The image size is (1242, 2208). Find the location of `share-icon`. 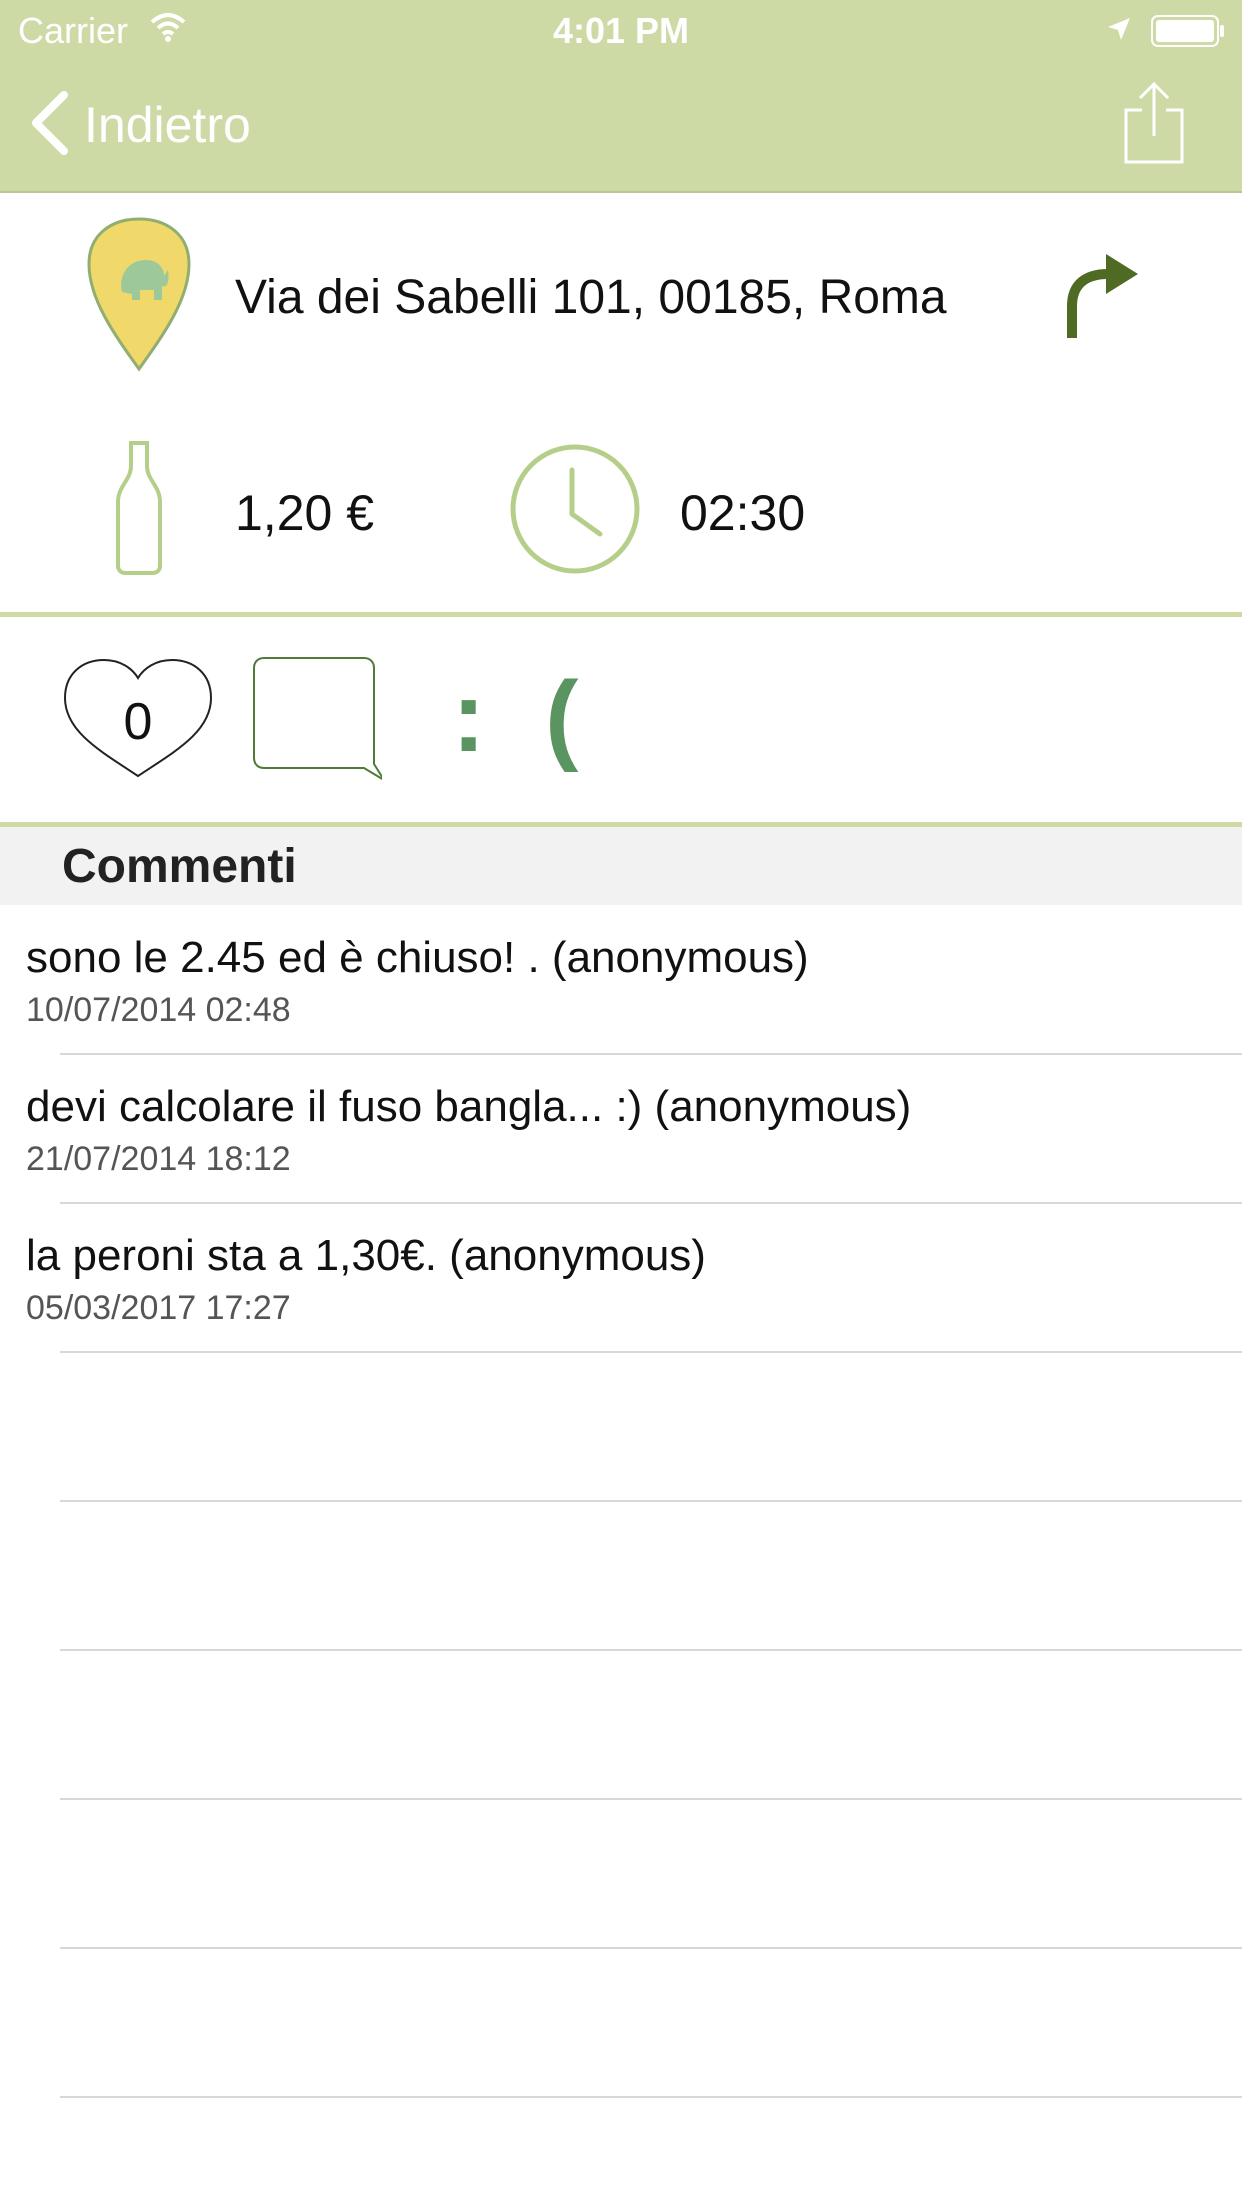

share-icon is located at coordinates (1154, 122).